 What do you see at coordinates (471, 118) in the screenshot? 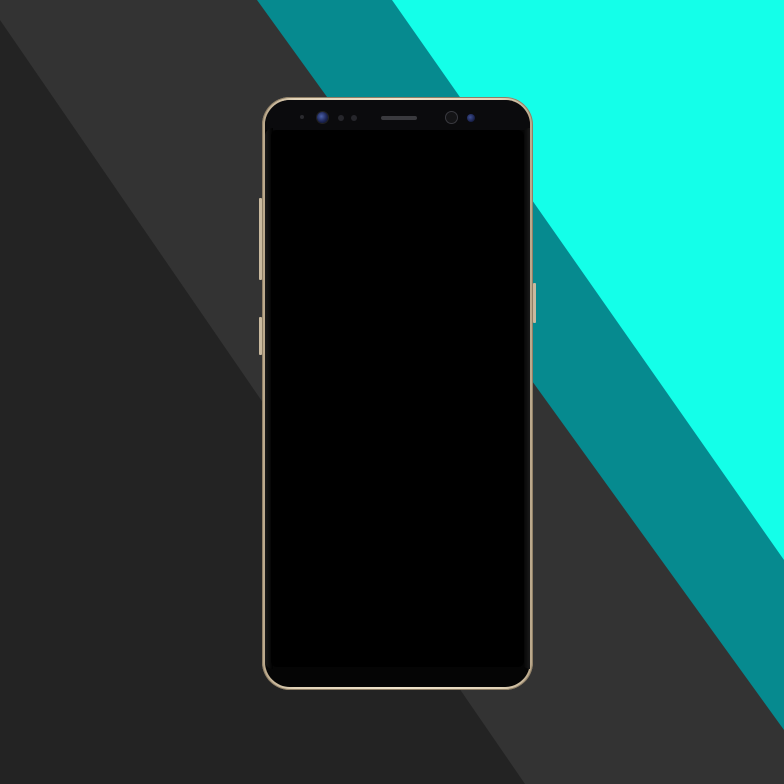
I see `iris-led-icon` at bounding box center [471, 118].